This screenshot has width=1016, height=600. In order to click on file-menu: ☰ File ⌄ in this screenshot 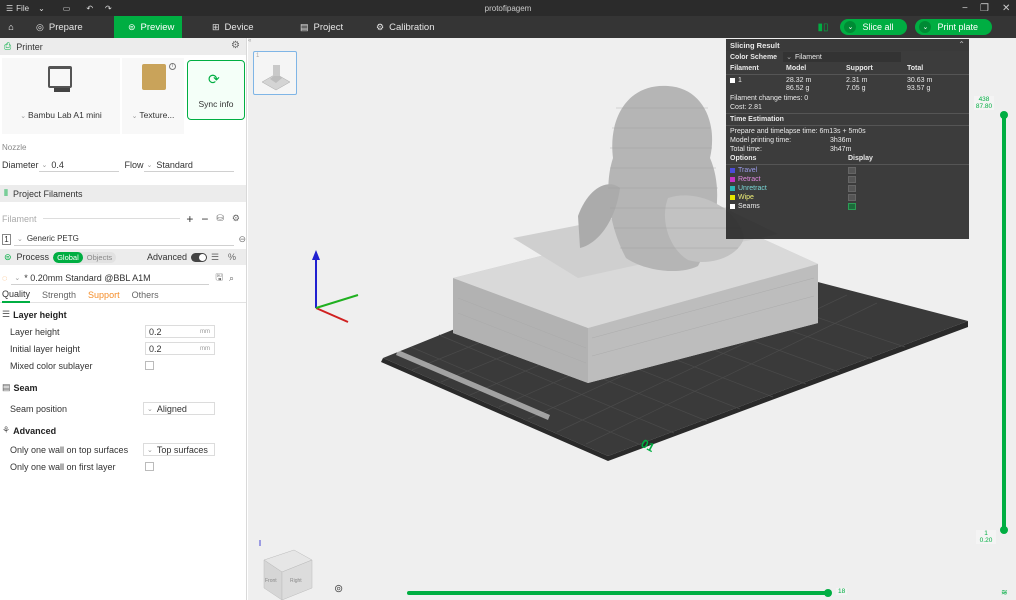, I will do `click(25, 8)`.